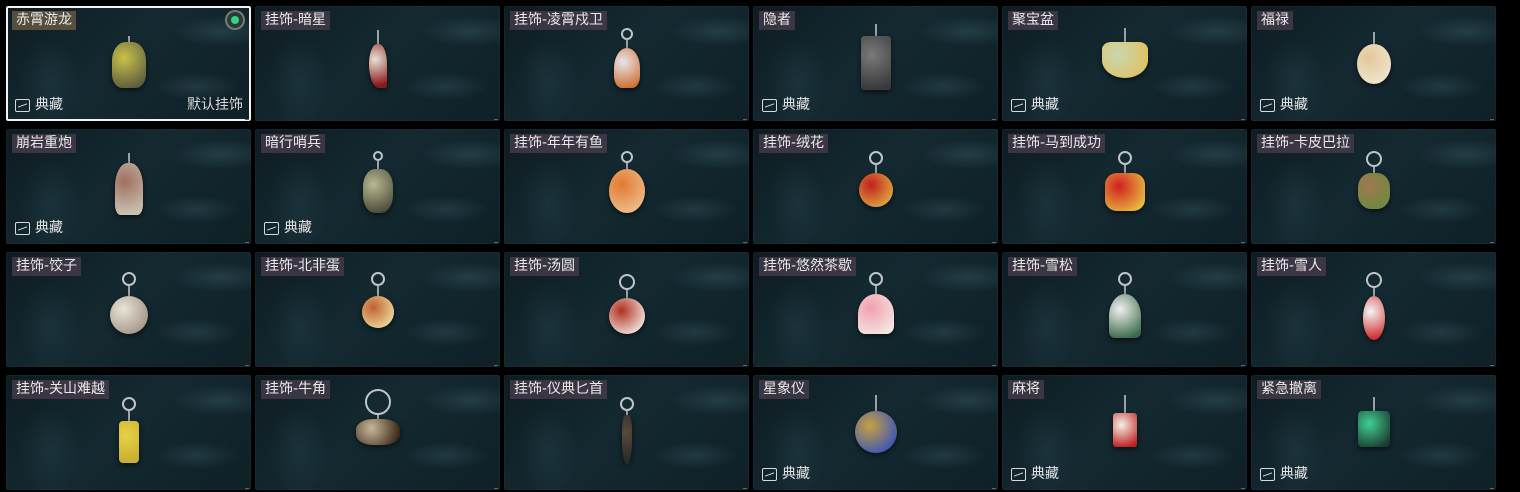 This screenshot has width=1520, height=492. I want to click on charm-card: 福禄 典藏, so click(1373, 63).